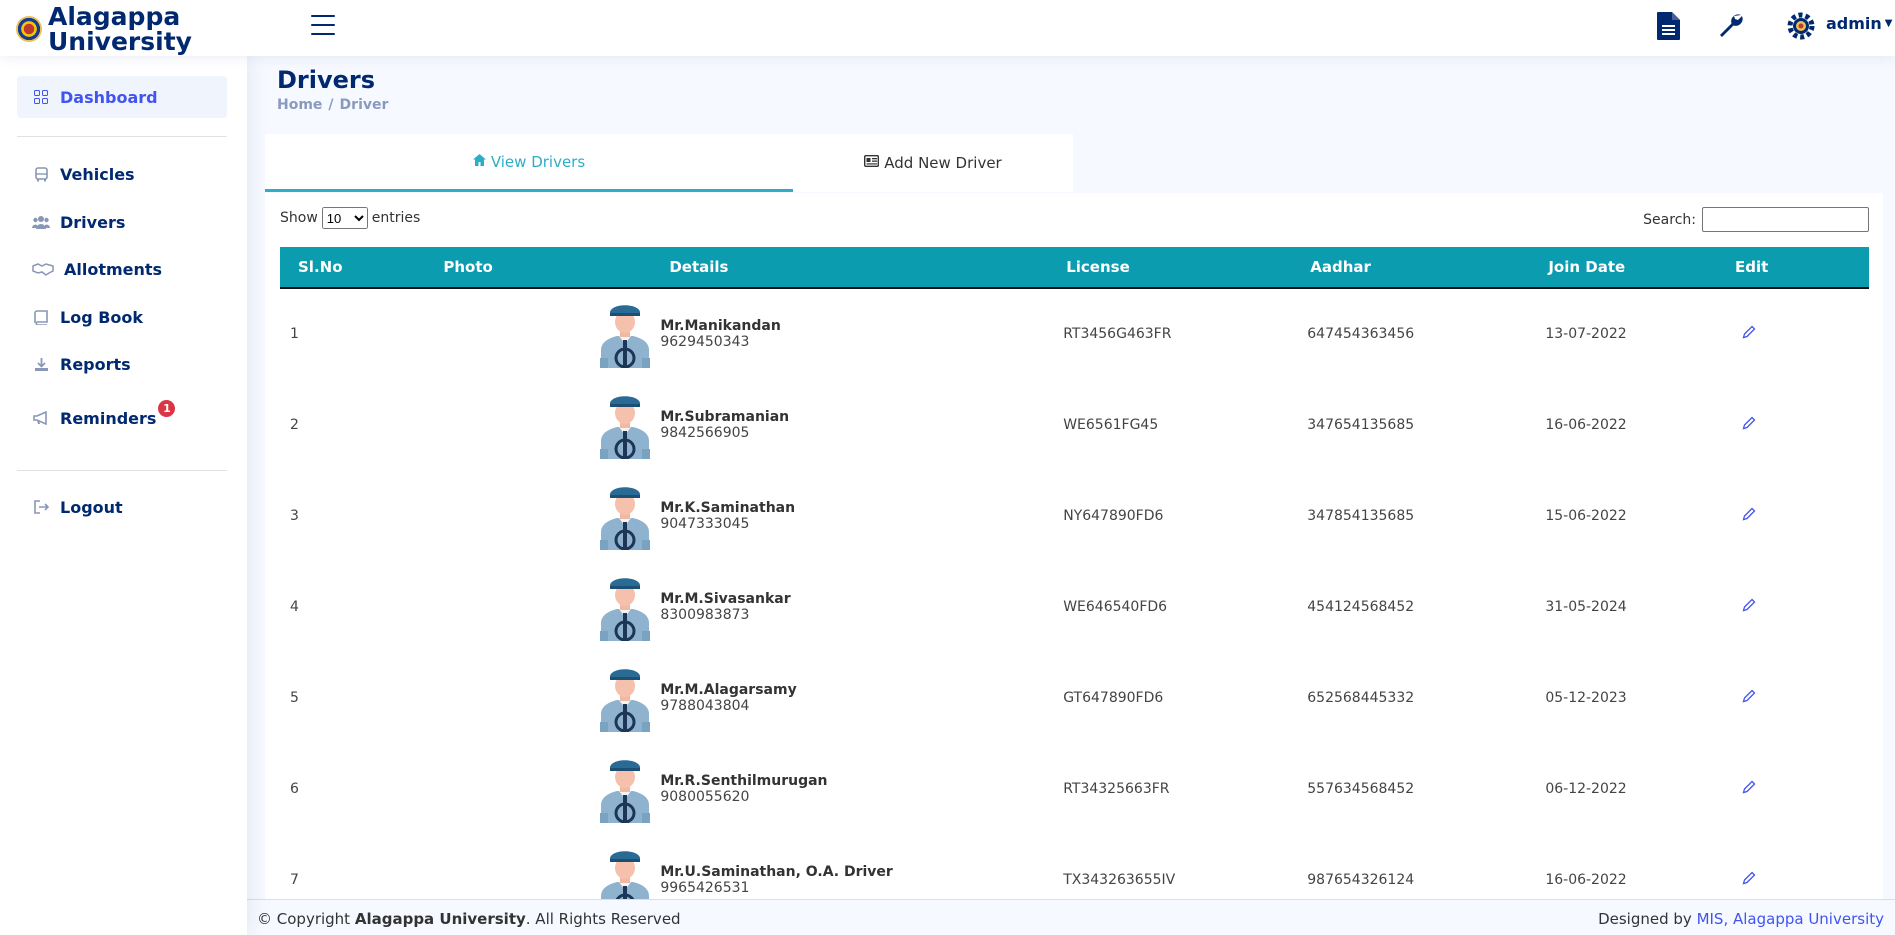 The image size is (1895, 935). What do you see at coordinates (294, 606) in the screenshot?
I see `cell-slno: 4` at bounding box center [294, 606].